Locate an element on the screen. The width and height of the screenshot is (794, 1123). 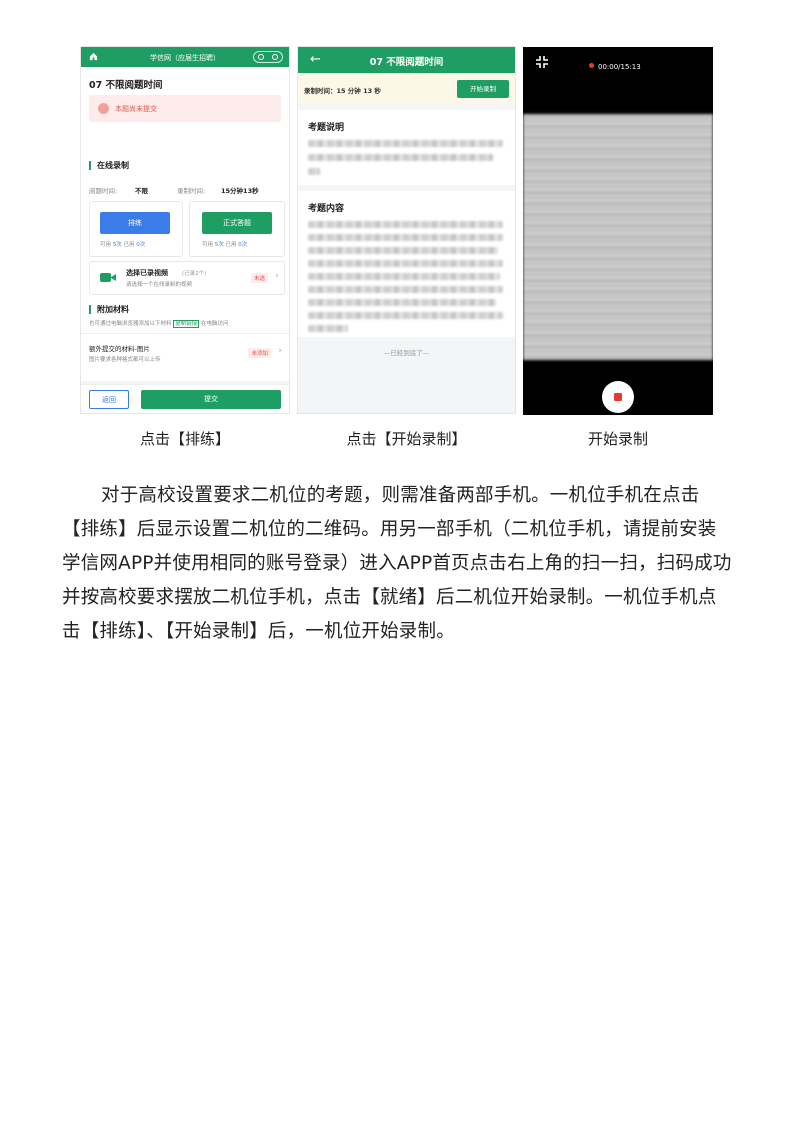
record-time-text: 录制时间：15 分钟 13 秒 is located at coordinates (342, 91).